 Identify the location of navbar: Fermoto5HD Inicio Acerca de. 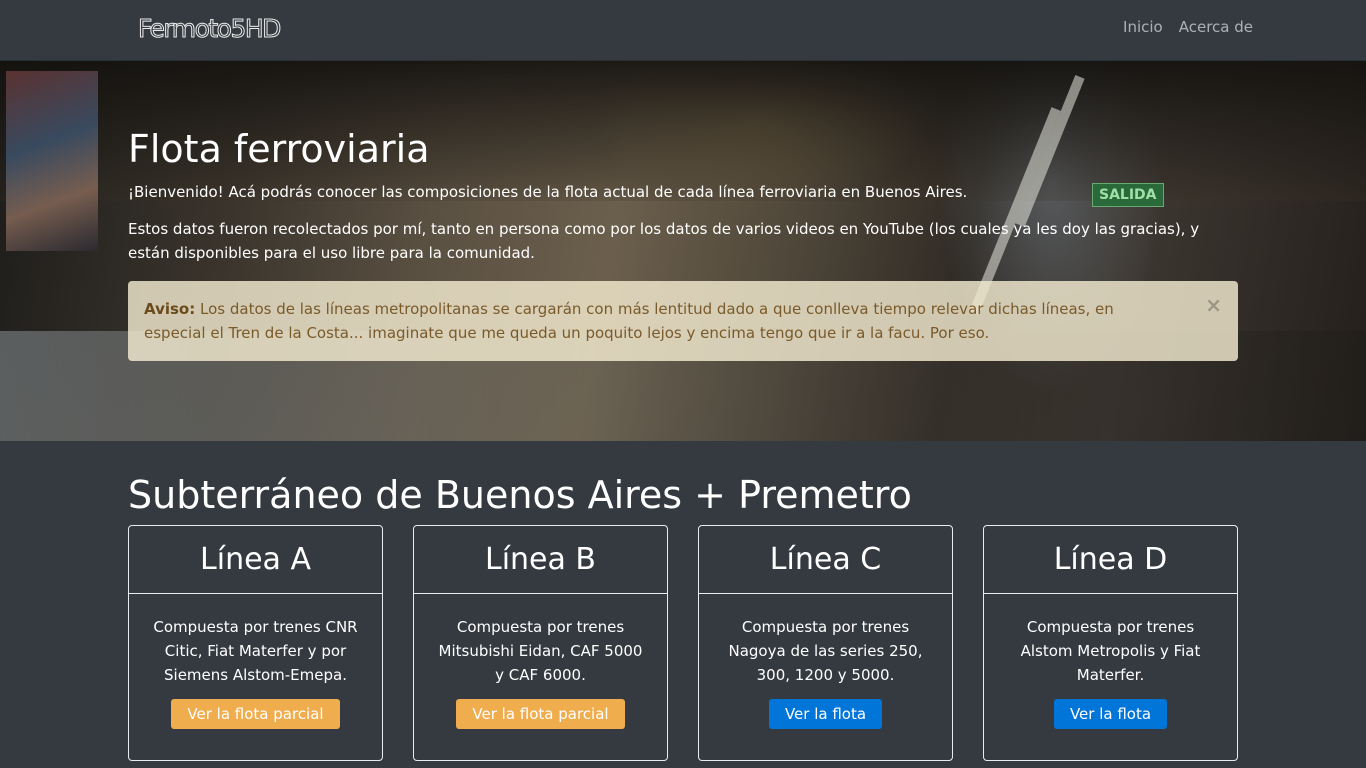
(683, 30).